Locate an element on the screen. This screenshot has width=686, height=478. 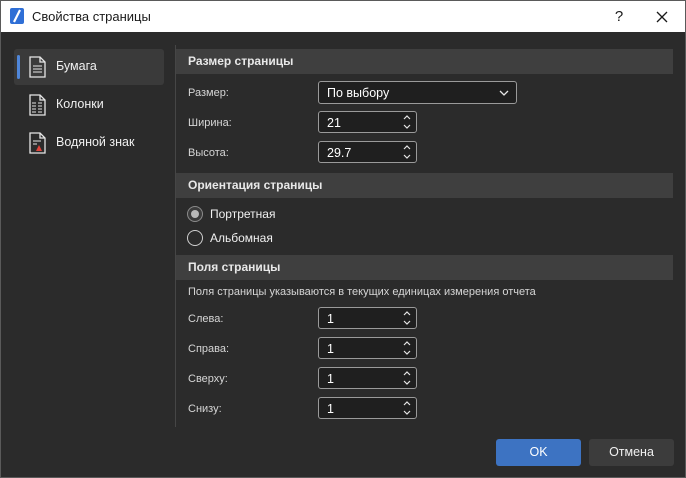
portrait-label: Портретная is located at coordinates (243, 214).